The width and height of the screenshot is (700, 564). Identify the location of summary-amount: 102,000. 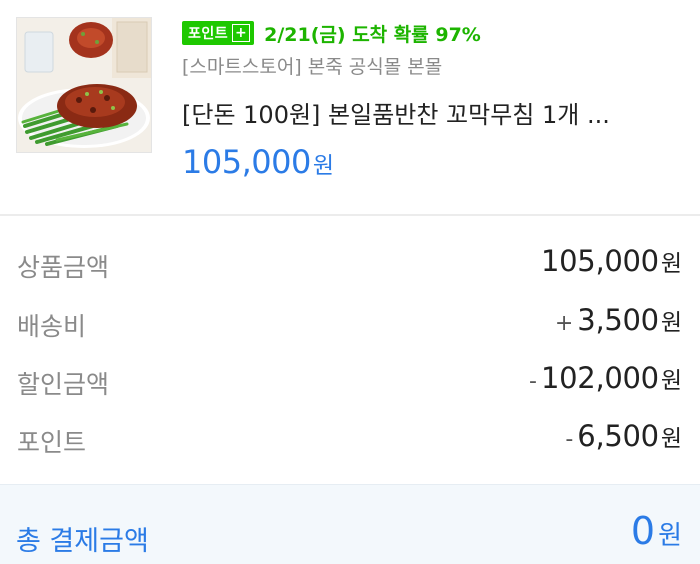
(600, 378).